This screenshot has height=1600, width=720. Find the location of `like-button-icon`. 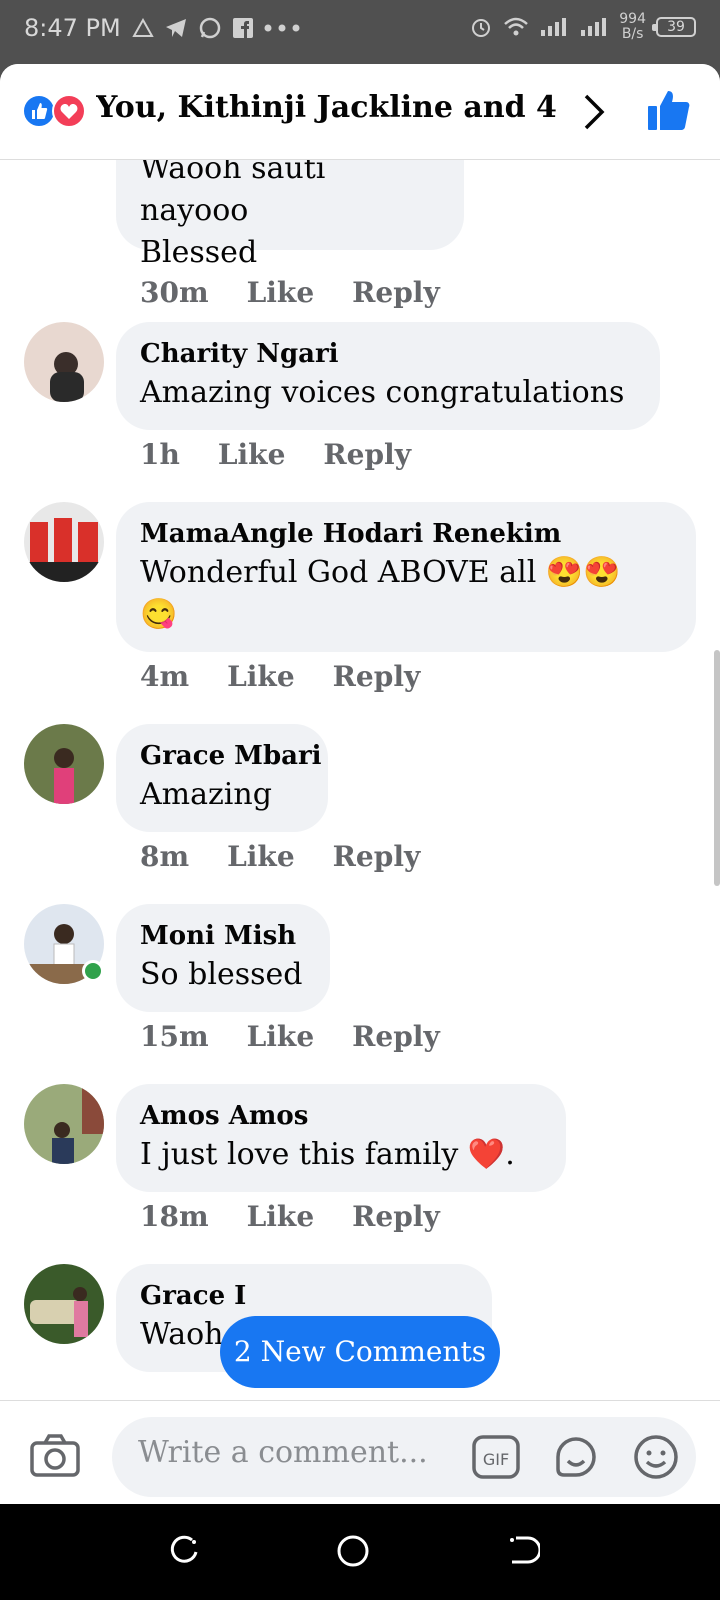

like-button-icon is located at coordinates (669, 111).